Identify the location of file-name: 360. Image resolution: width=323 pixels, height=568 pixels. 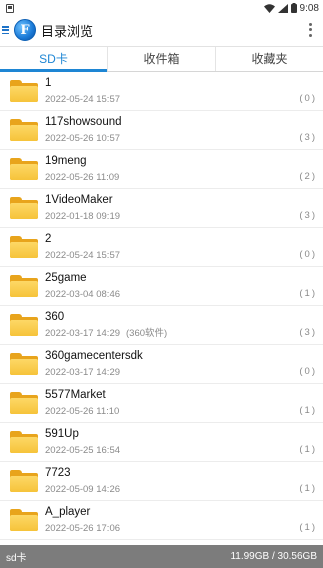
(55, 317).